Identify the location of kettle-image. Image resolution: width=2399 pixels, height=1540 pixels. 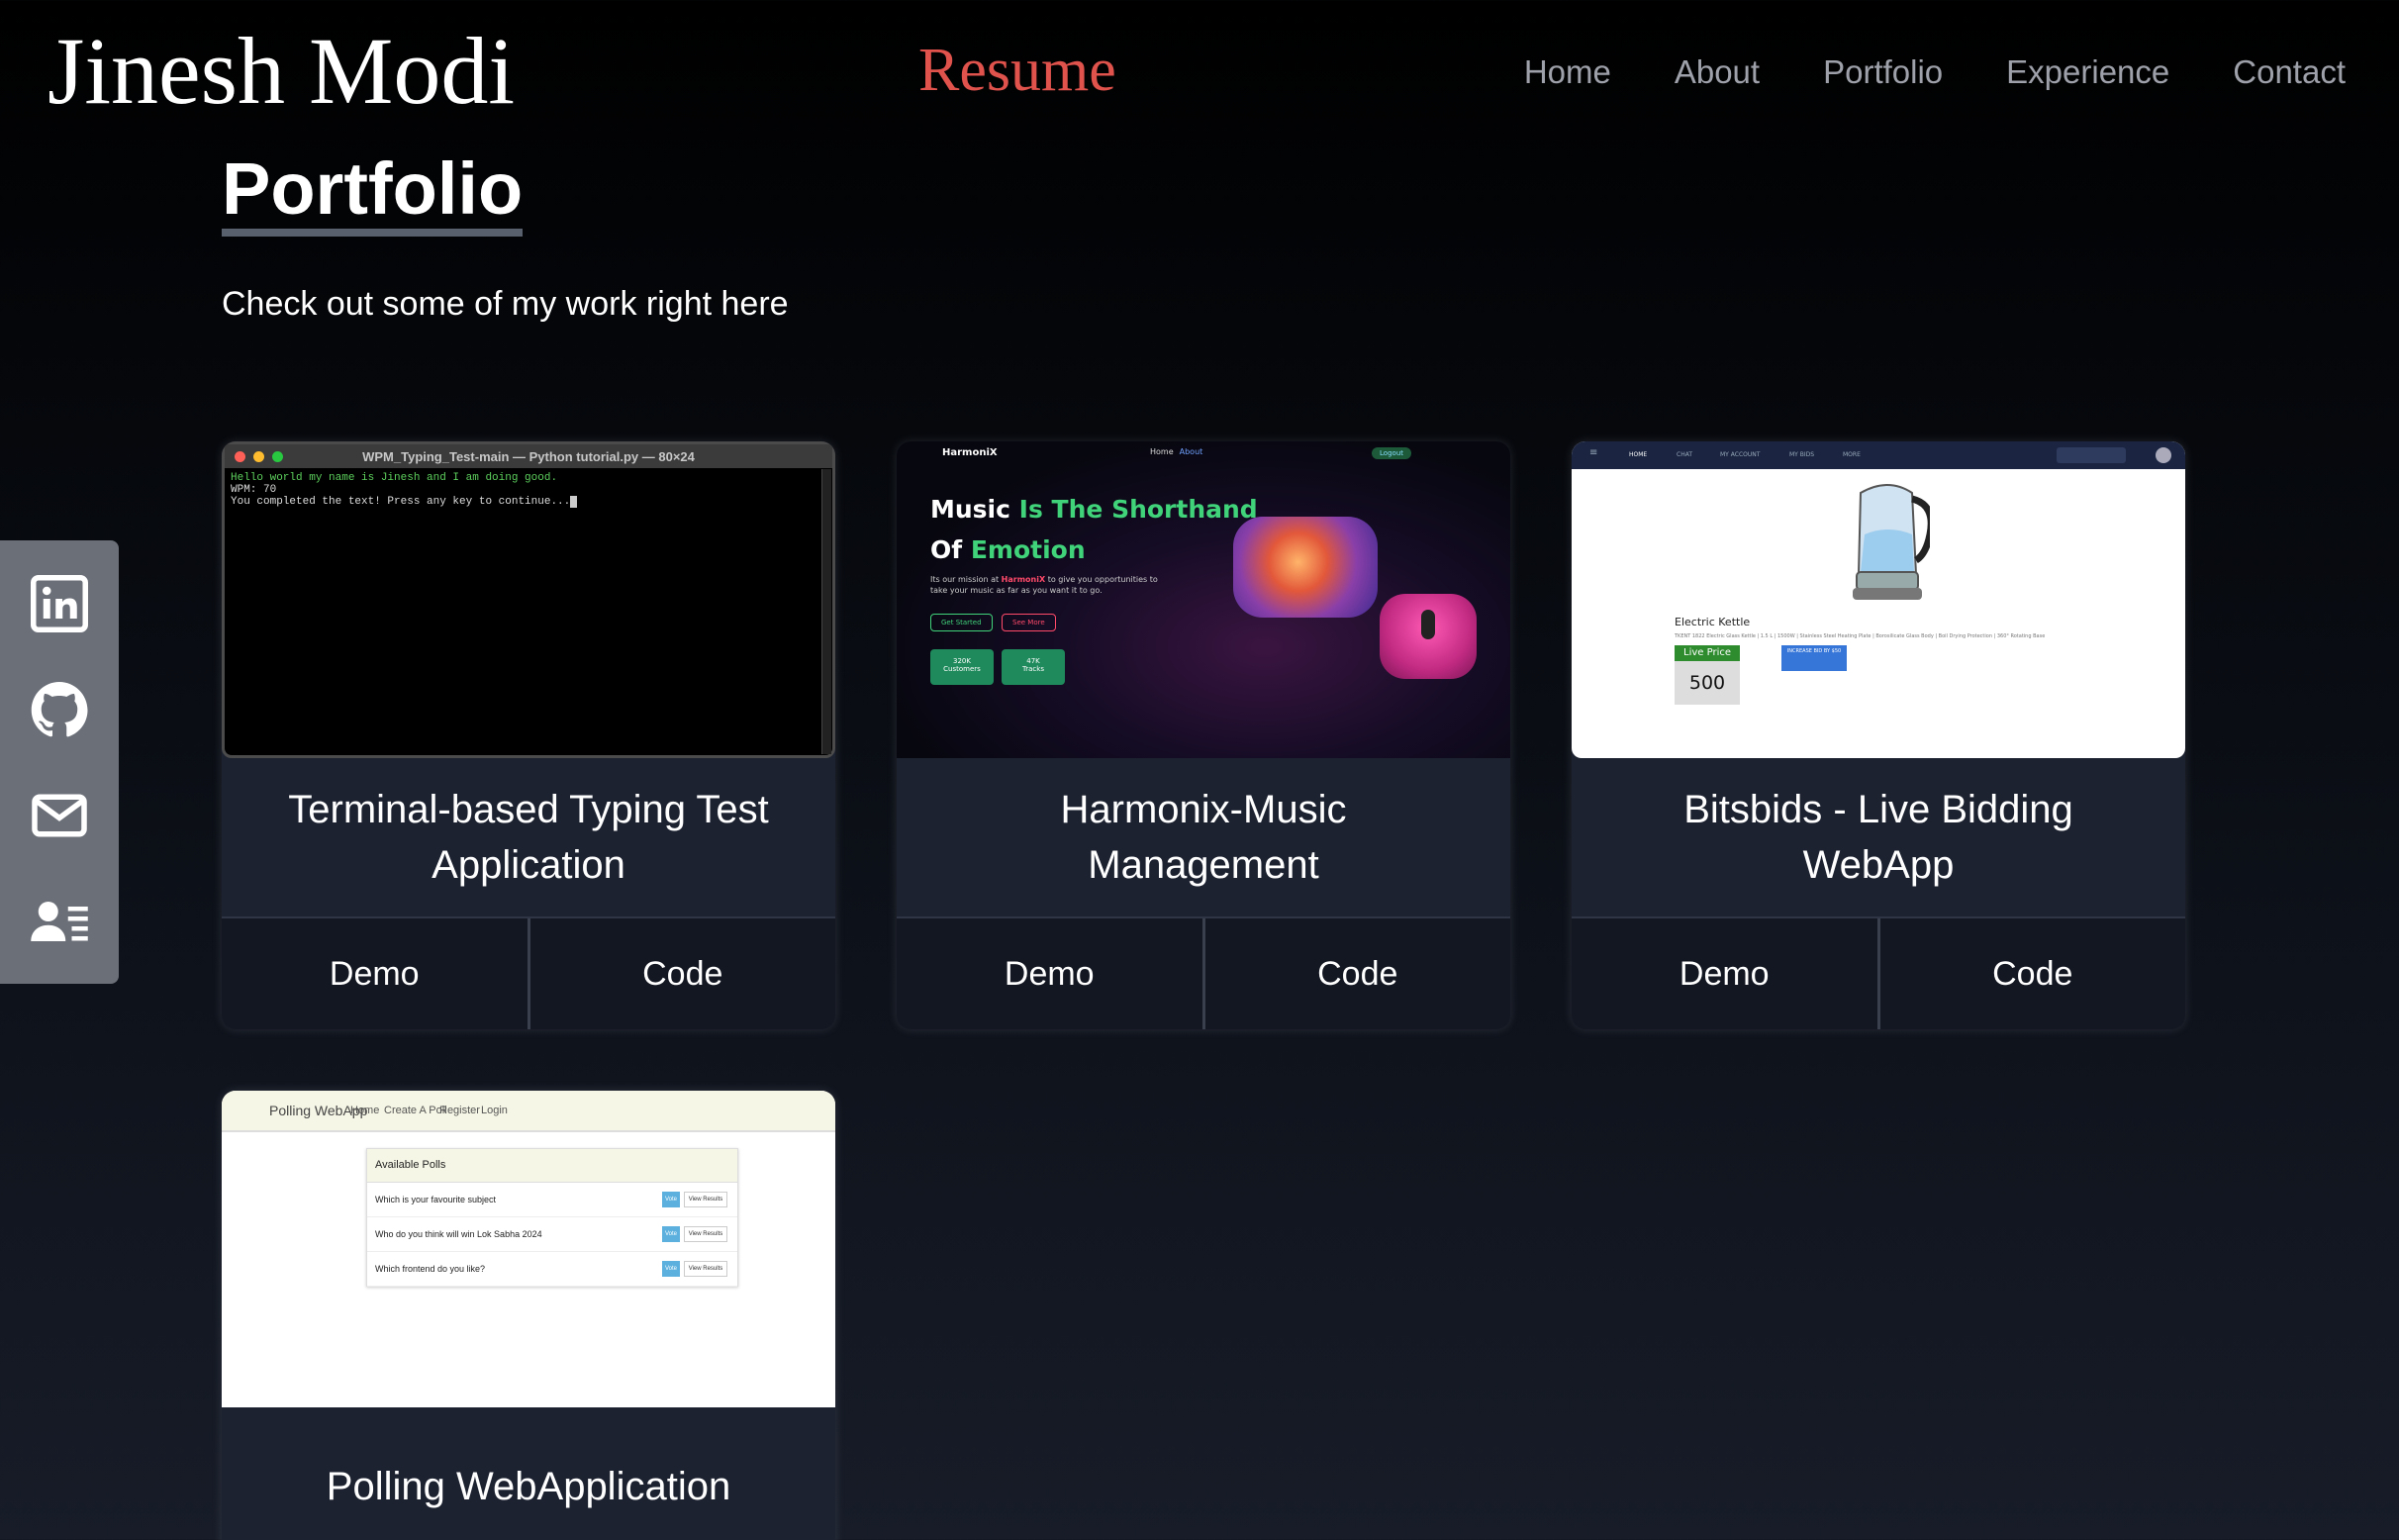
(1891, 542).